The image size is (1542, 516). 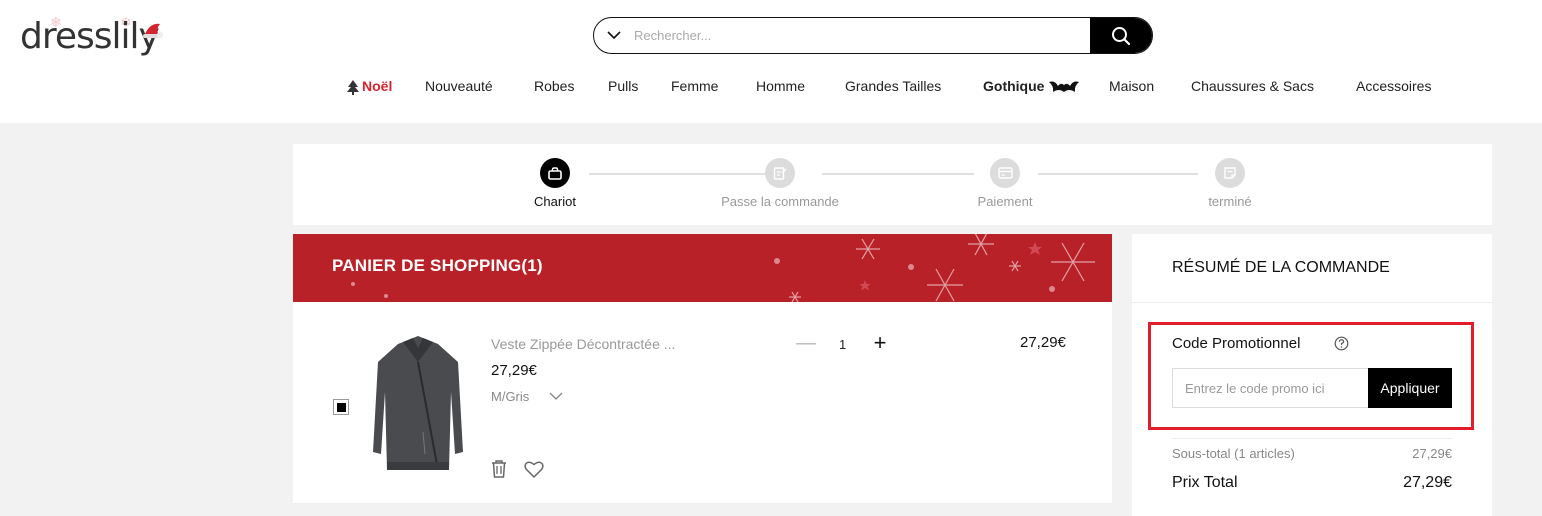 I want to click on done-icon, so click(x=1230, y=173).